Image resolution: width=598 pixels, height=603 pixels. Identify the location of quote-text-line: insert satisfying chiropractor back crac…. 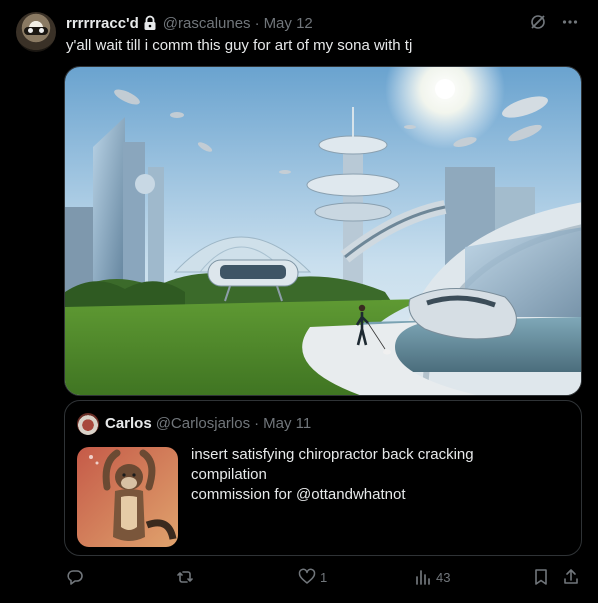
(332, 454).